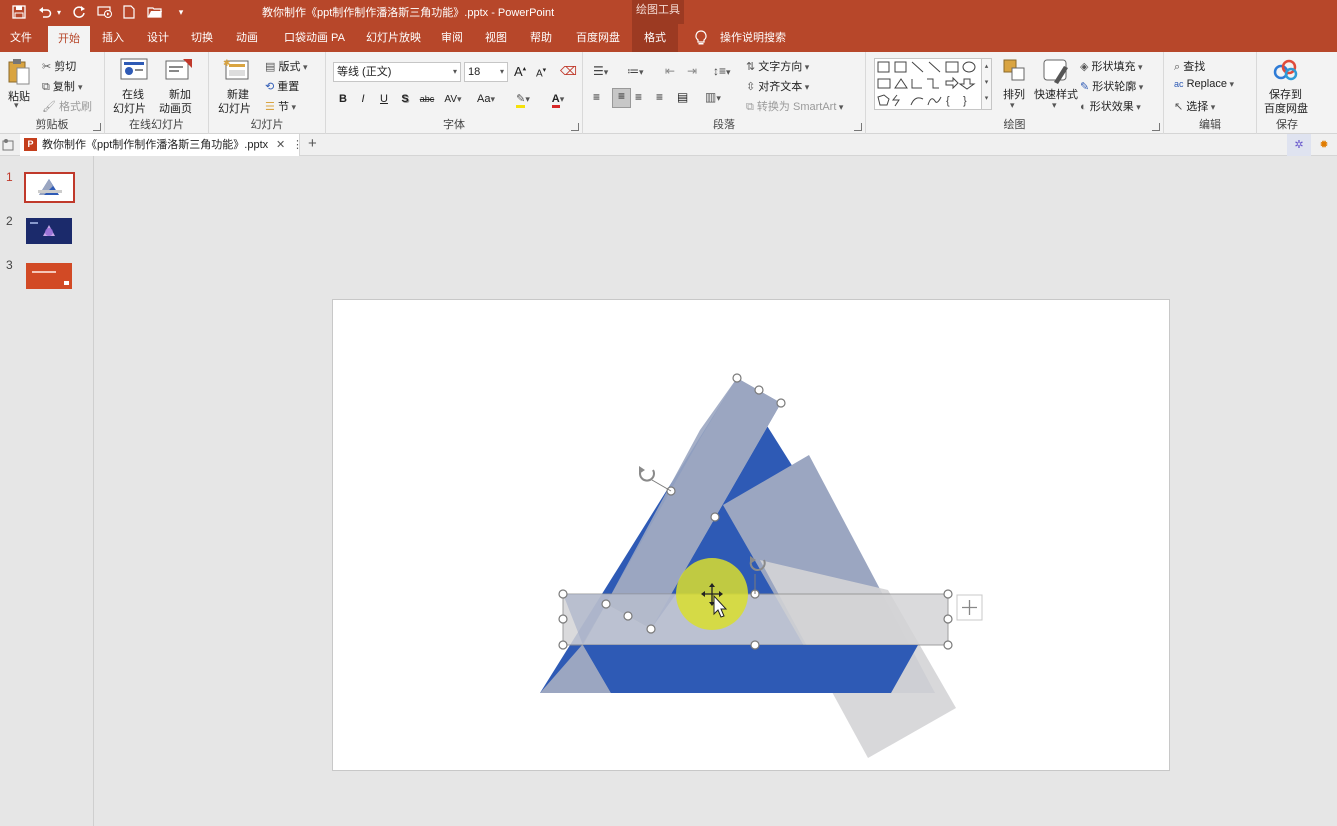 Image resolution: width=1337 pixels, height=826 pixels. Describe the element at coordinates (600, 71) in the screenshot. I see `bullets-icon: ☰▾` at that location.